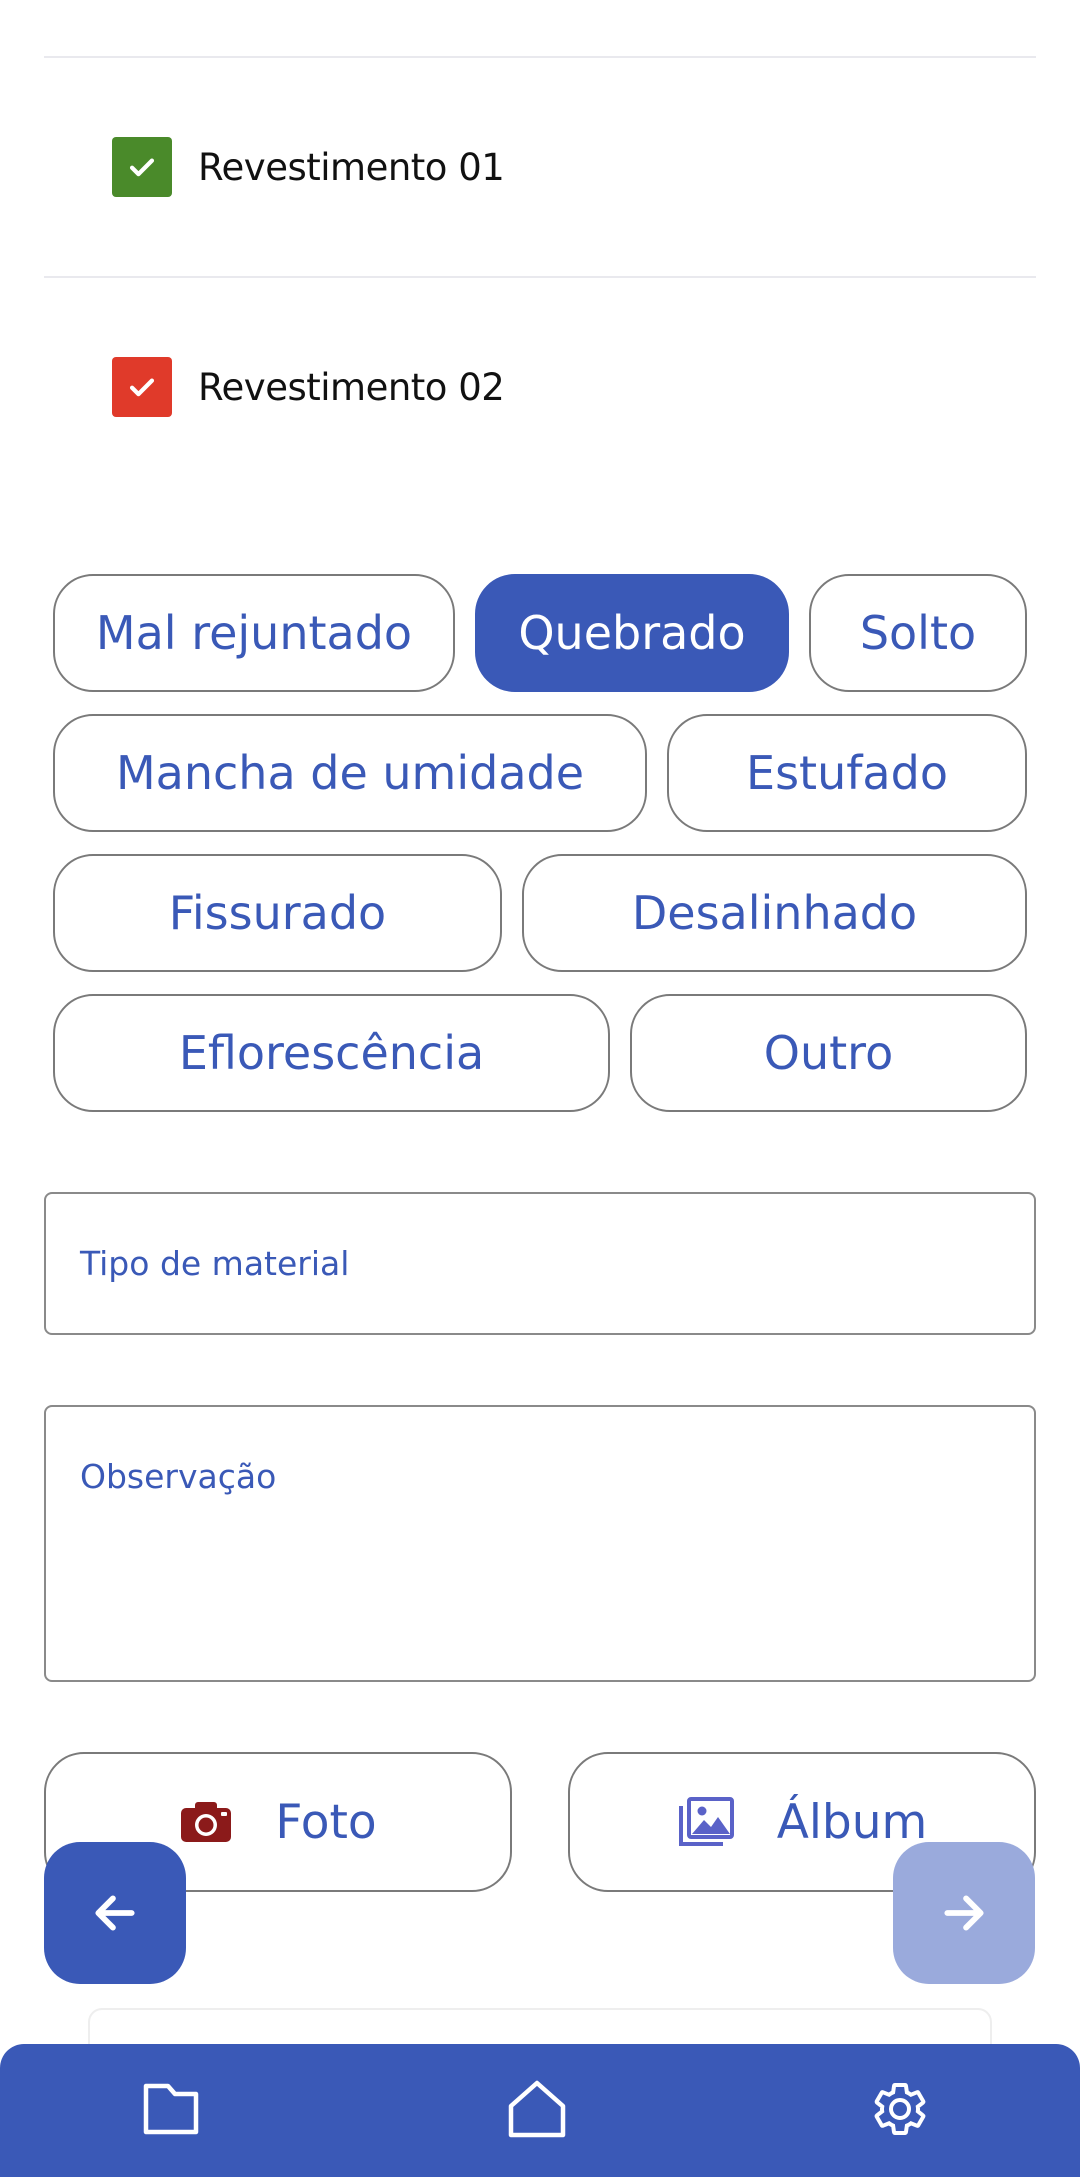 Image resolution: width=1080 pixels, height=2177 pixels. I want to click on chip-desalinhado: Desalinhado, so click(774, 913).